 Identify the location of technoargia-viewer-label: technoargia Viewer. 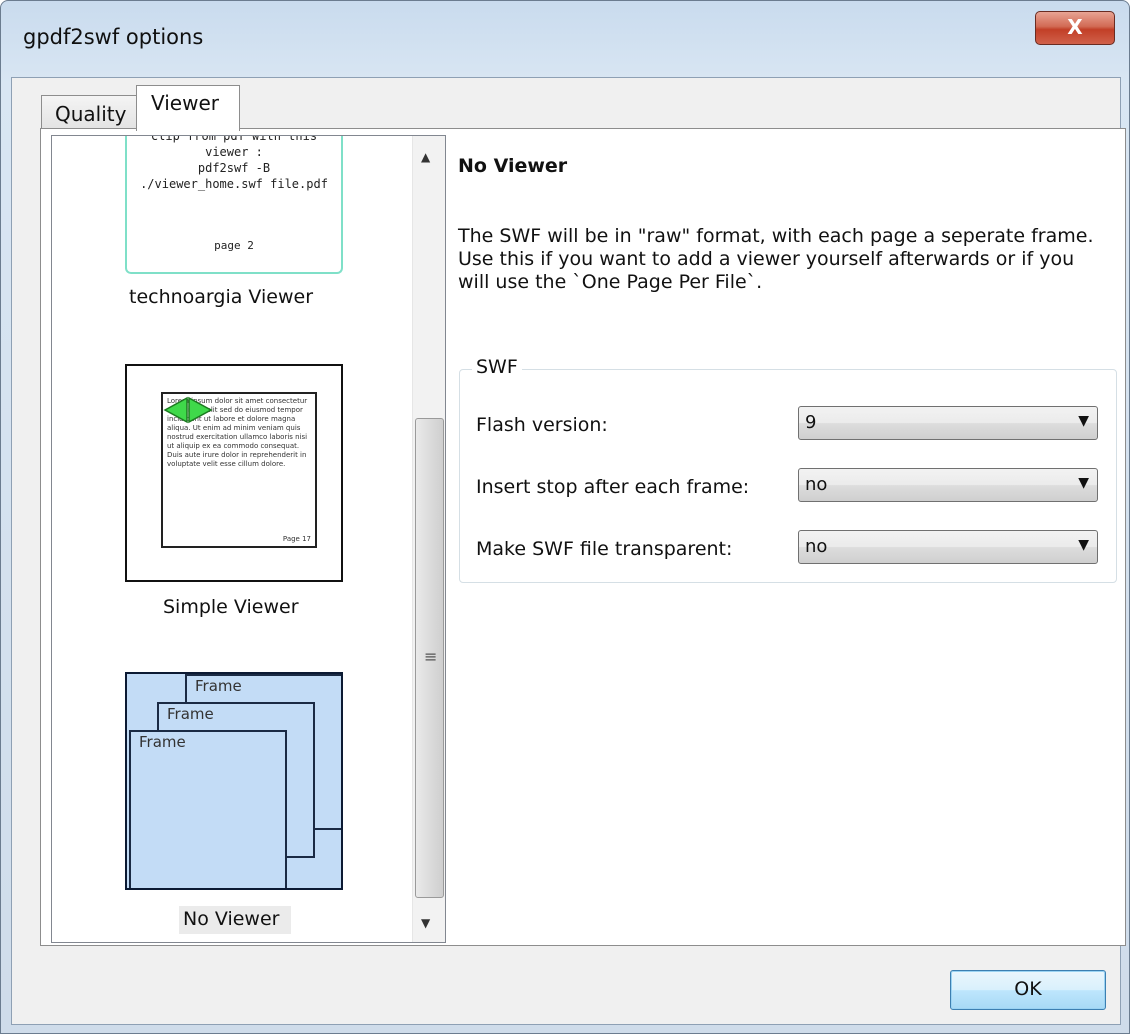
(221, 297).